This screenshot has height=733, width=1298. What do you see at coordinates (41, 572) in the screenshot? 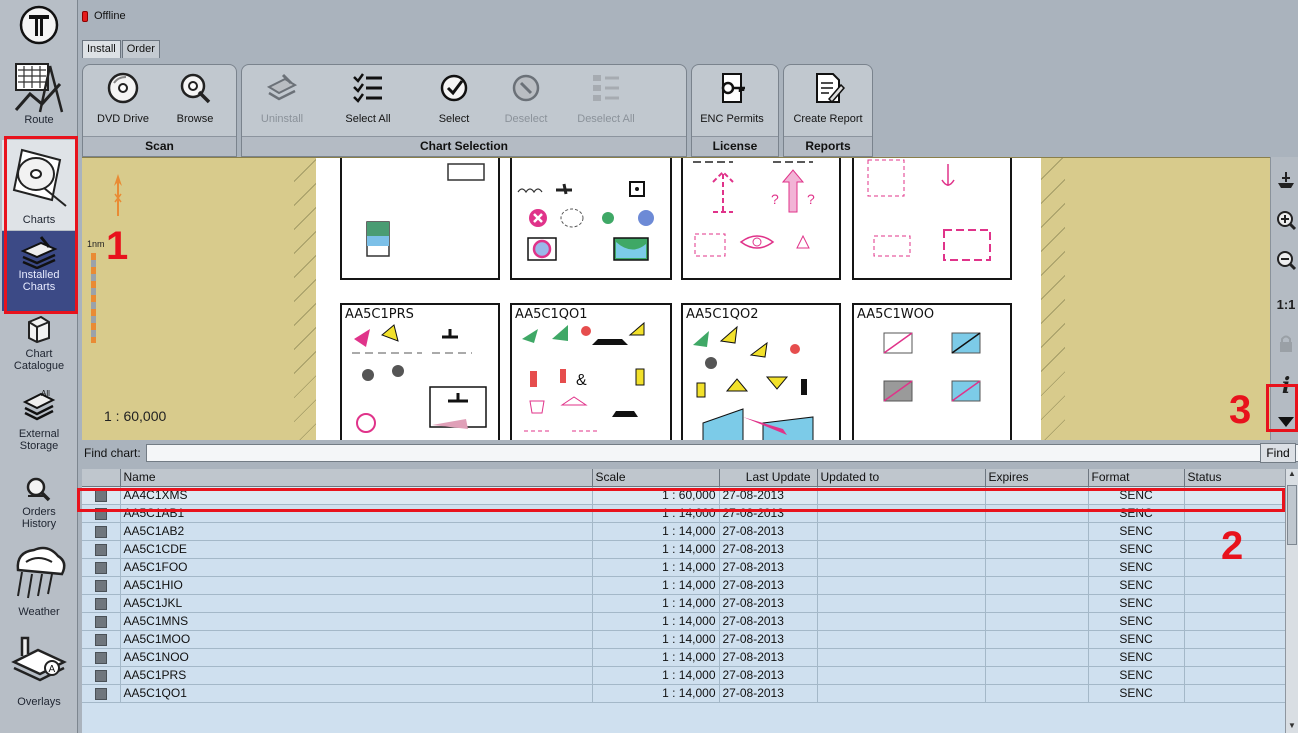
I see `weather-icon` at bounding box center [41, 572].